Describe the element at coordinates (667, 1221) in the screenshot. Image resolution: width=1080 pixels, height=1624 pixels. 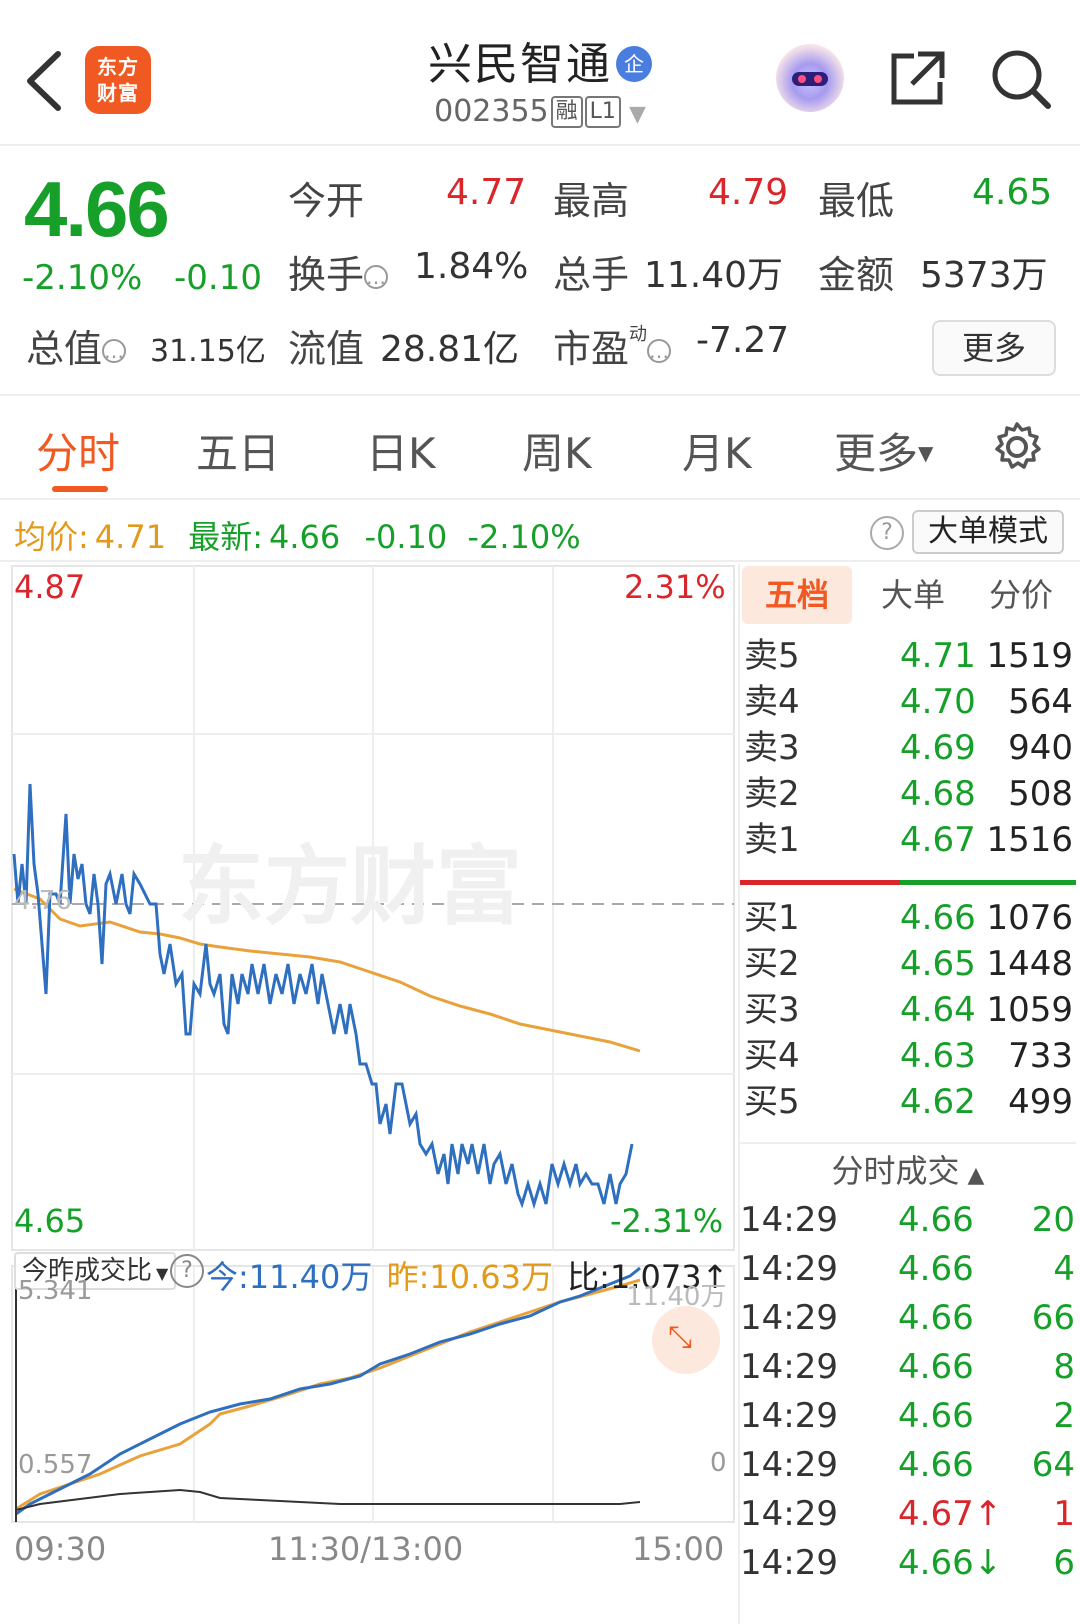
I see `axis-pct-low: -2.31%` at that location.